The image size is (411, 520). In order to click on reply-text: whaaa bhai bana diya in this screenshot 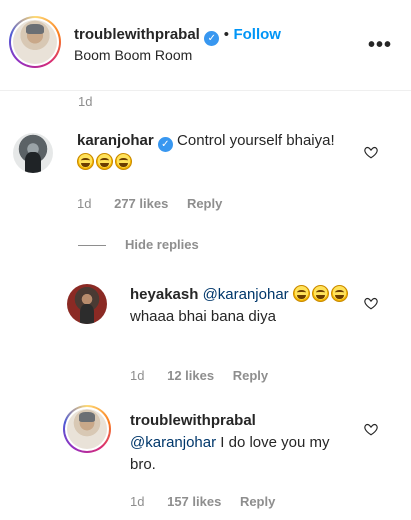, I will do `click(203, 316)`.